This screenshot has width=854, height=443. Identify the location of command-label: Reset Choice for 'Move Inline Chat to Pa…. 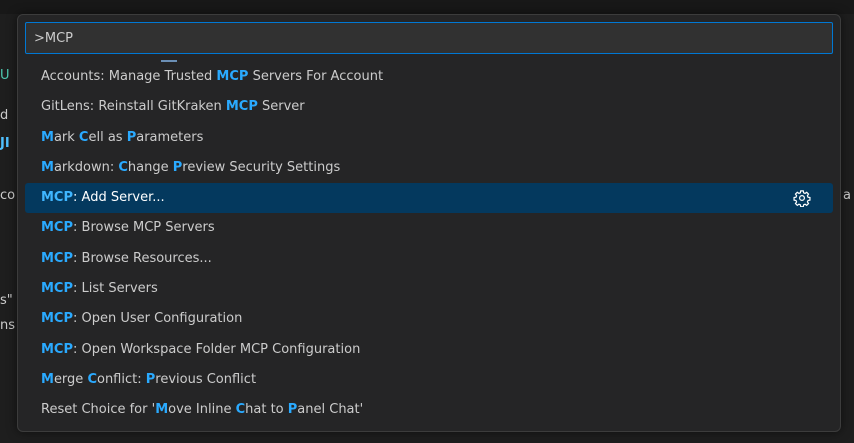
(202, 409).